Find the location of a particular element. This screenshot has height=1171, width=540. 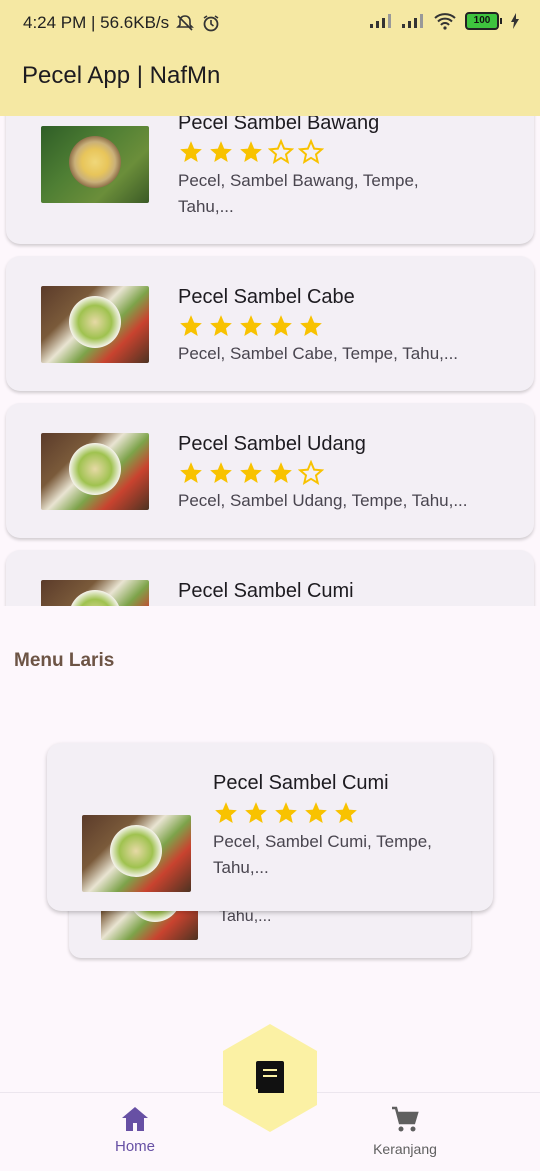

menu-book-icon is located at coordinates (270, 1078).